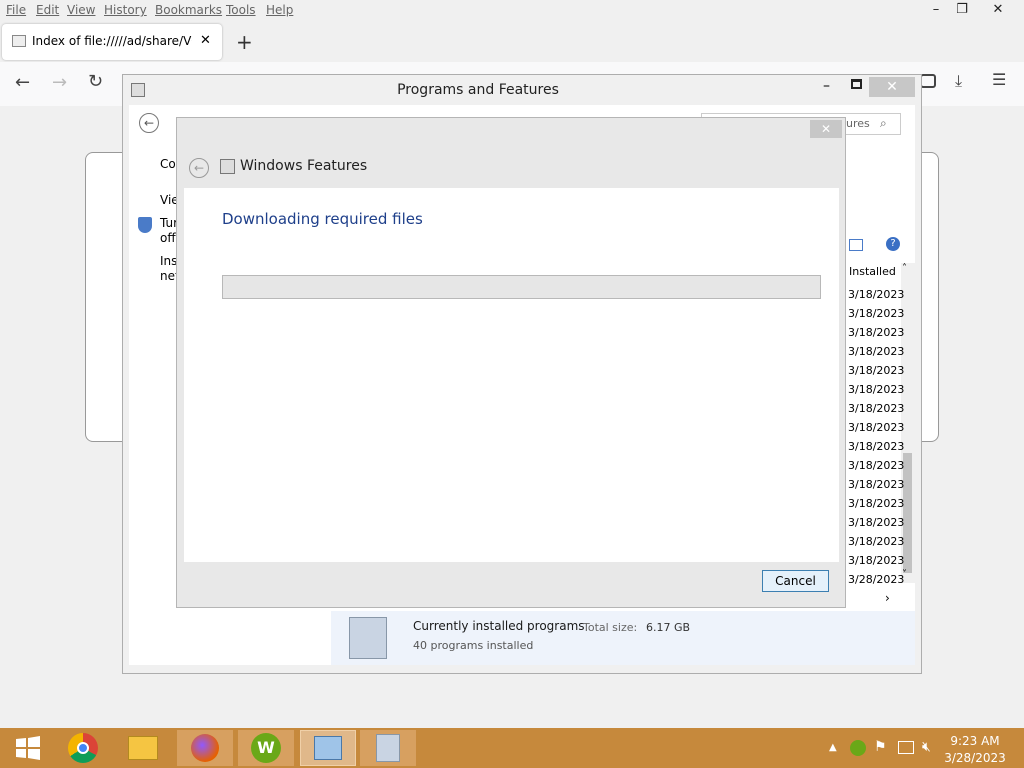 The height and width of the screenshot is (768, 1024). I want to click on menu-history: History, so click(125, 10).